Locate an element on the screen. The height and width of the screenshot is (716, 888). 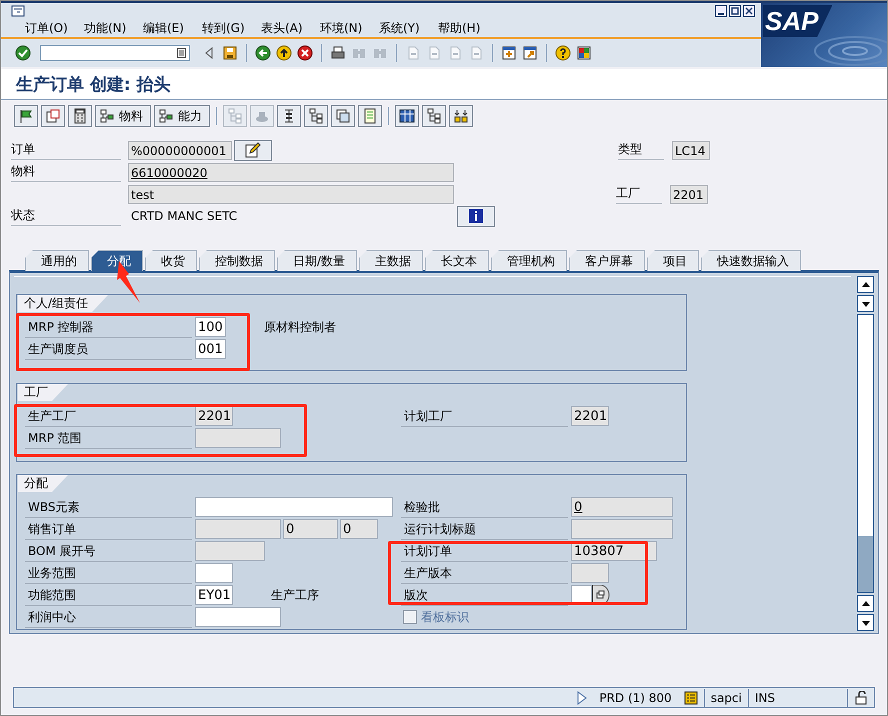
help-icon is located at coordinates (563, 53).